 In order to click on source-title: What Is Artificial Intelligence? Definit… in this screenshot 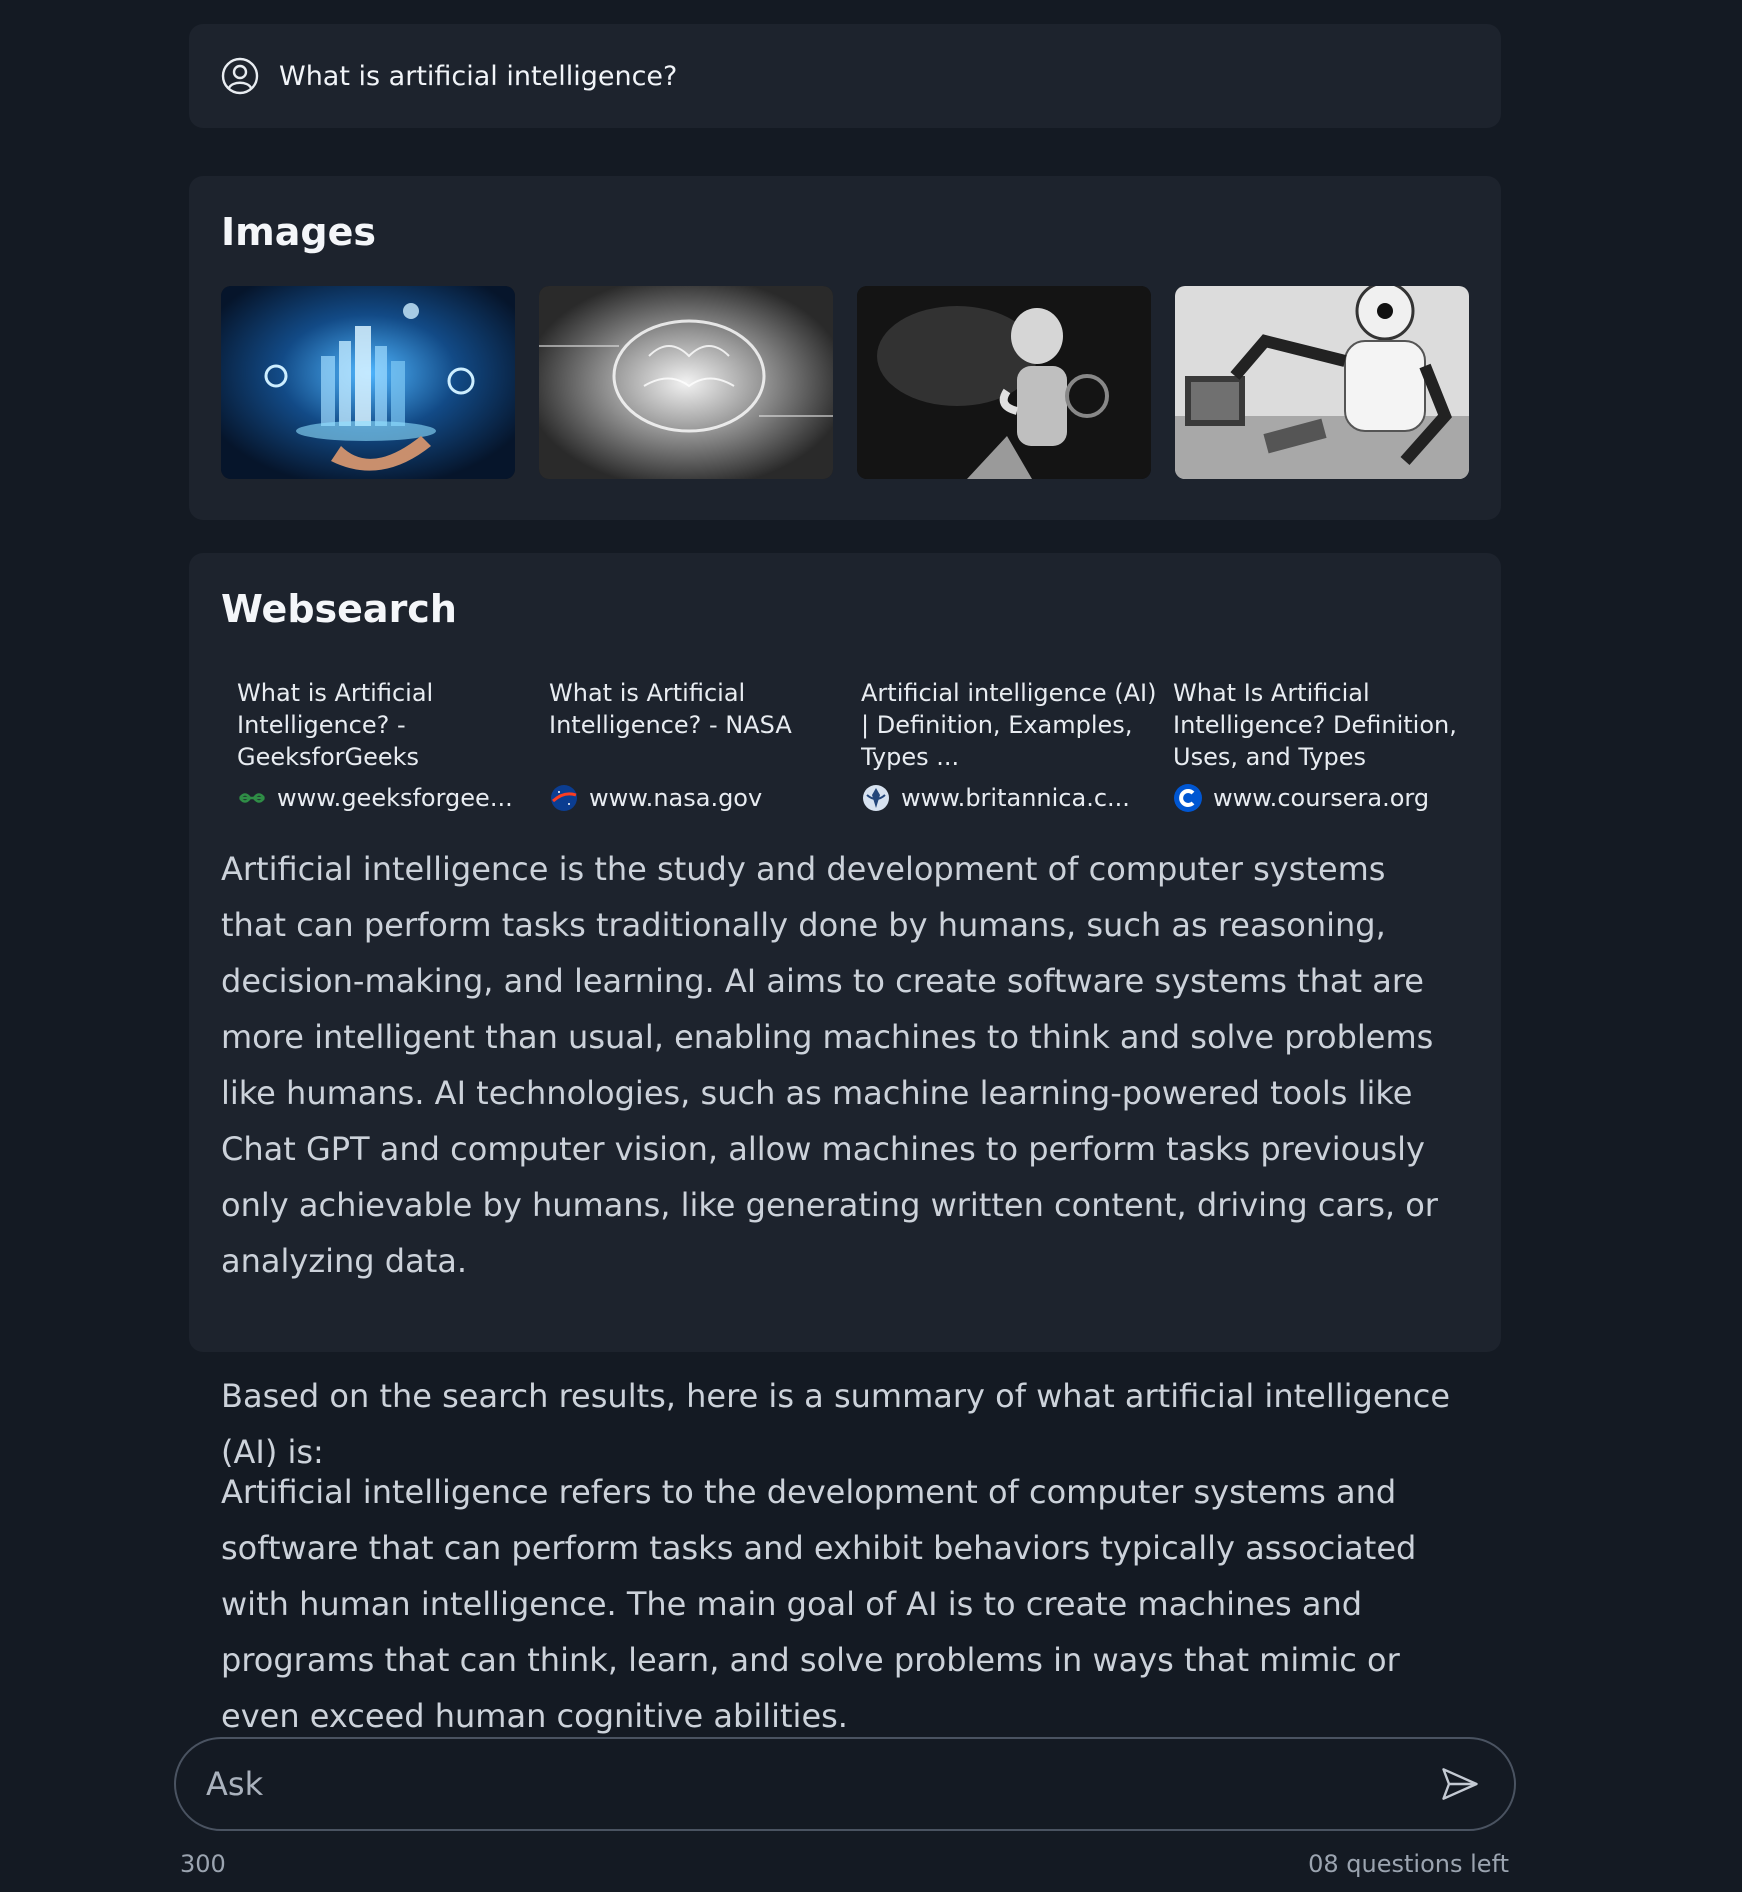, I will do `click(1315, 725)`.